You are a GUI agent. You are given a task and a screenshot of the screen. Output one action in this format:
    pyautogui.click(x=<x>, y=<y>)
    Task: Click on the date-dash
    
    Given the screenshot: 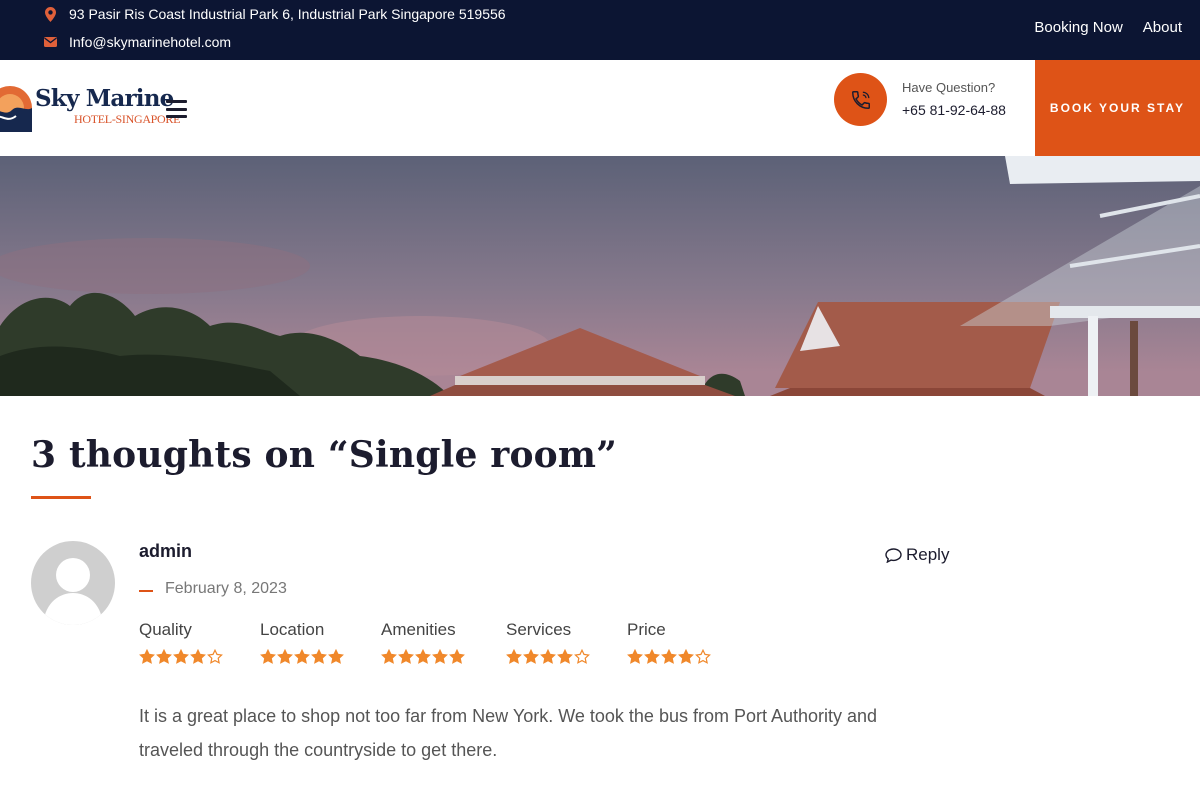 What is the action you would take?
    pyautogui.click(x=146, y=591)
    